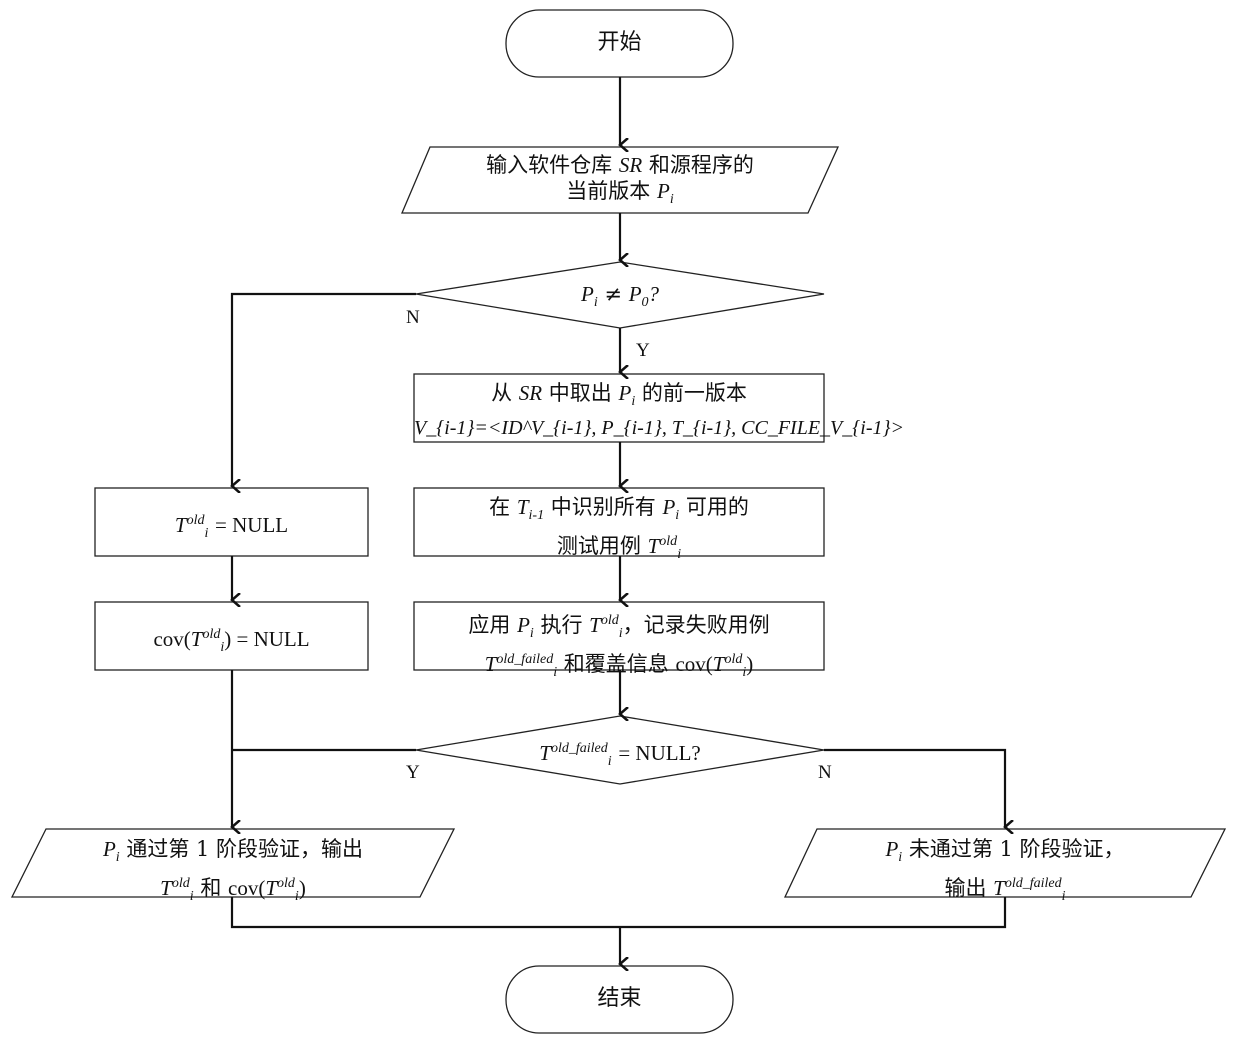  I want to click on pass-cov-sup: old, so click(286, 884).